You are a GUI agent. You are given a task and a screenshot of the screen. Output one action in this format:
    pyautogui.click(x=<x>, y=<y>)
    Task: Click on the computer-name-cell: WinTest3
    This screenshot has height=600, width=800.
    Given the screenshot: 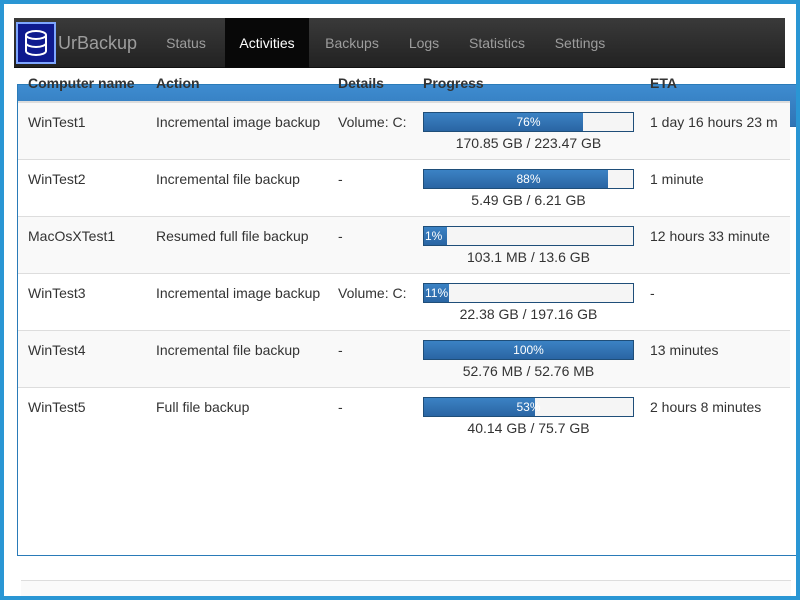 What is the action you would take?
    pyautogui.click(x=82, y=301)
    